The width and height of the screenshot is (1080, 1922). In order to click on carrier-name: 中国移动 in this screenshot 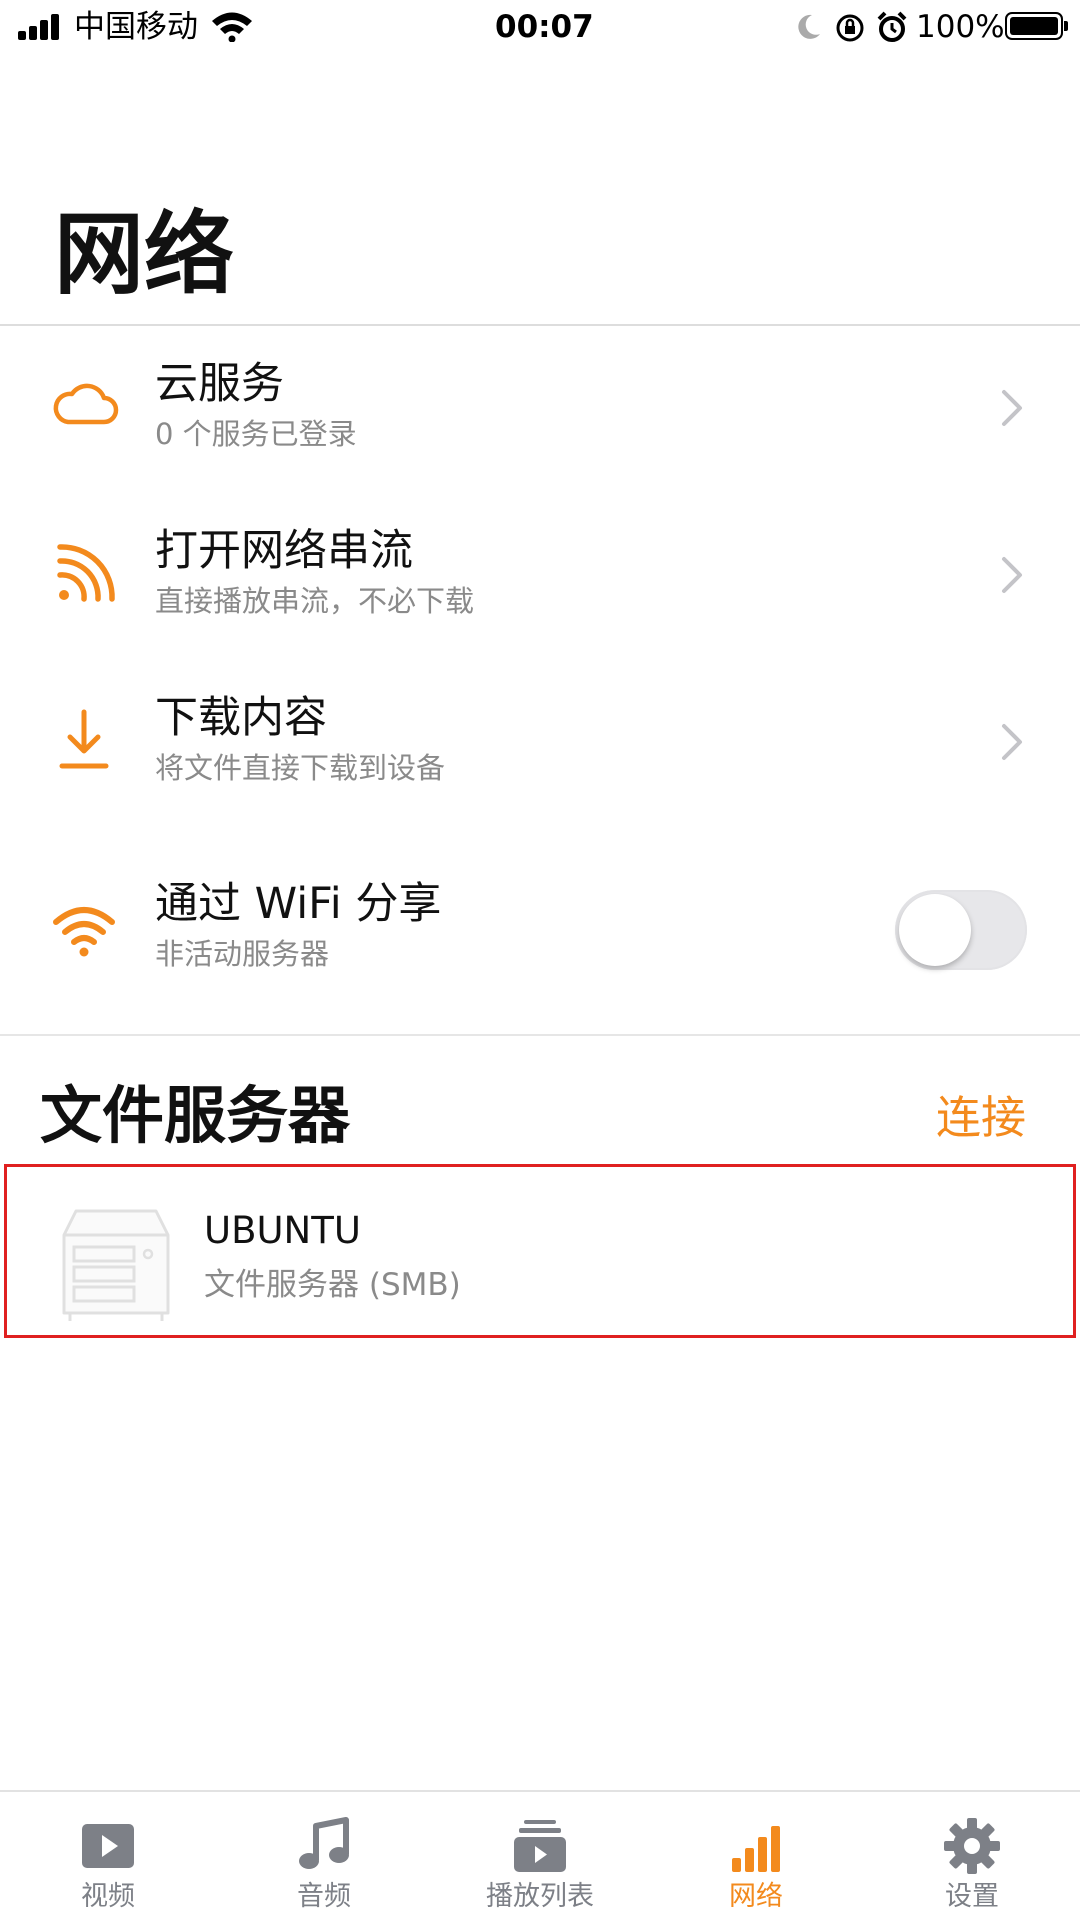, I will do `click(136, 27)`.